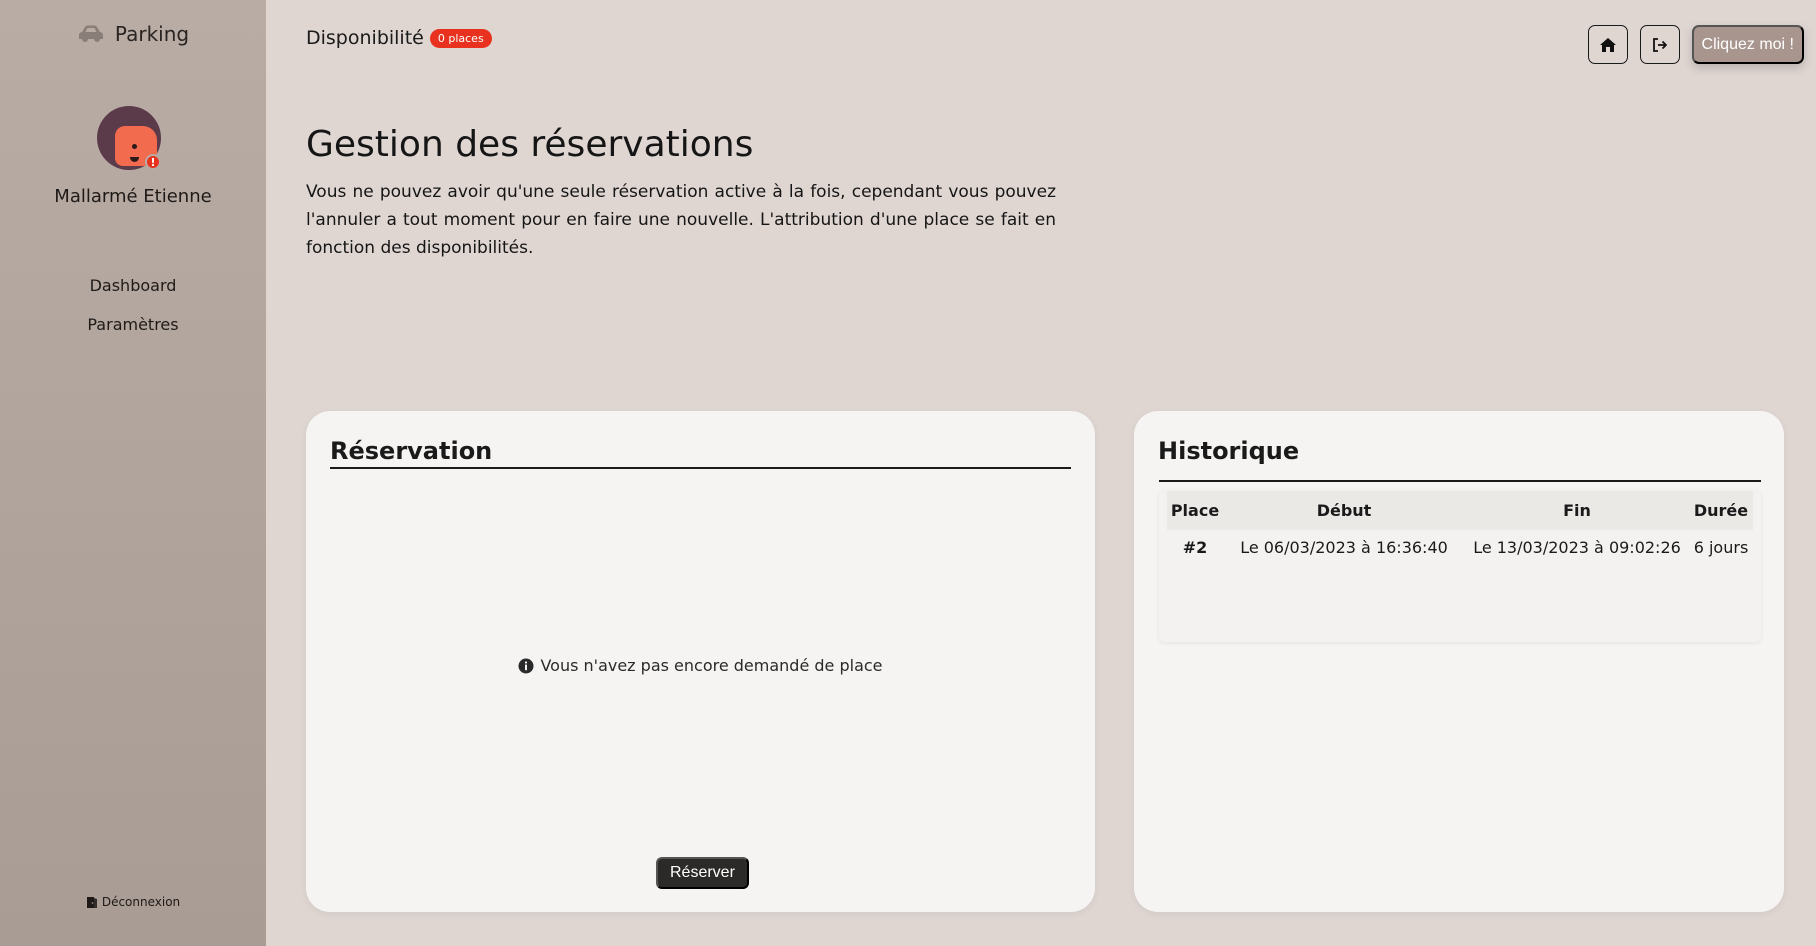  I want to click on column-header-place: Place, so click(1195, 510).